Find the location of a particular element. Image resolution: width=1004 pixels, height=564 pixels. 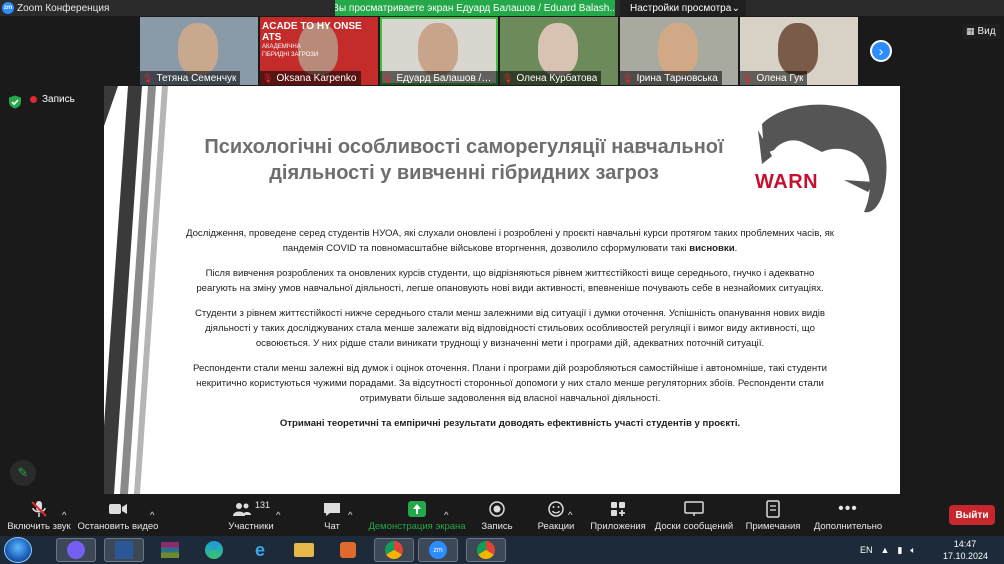

stop-video-label: Остановить видео is located at coordinates (118, 526).